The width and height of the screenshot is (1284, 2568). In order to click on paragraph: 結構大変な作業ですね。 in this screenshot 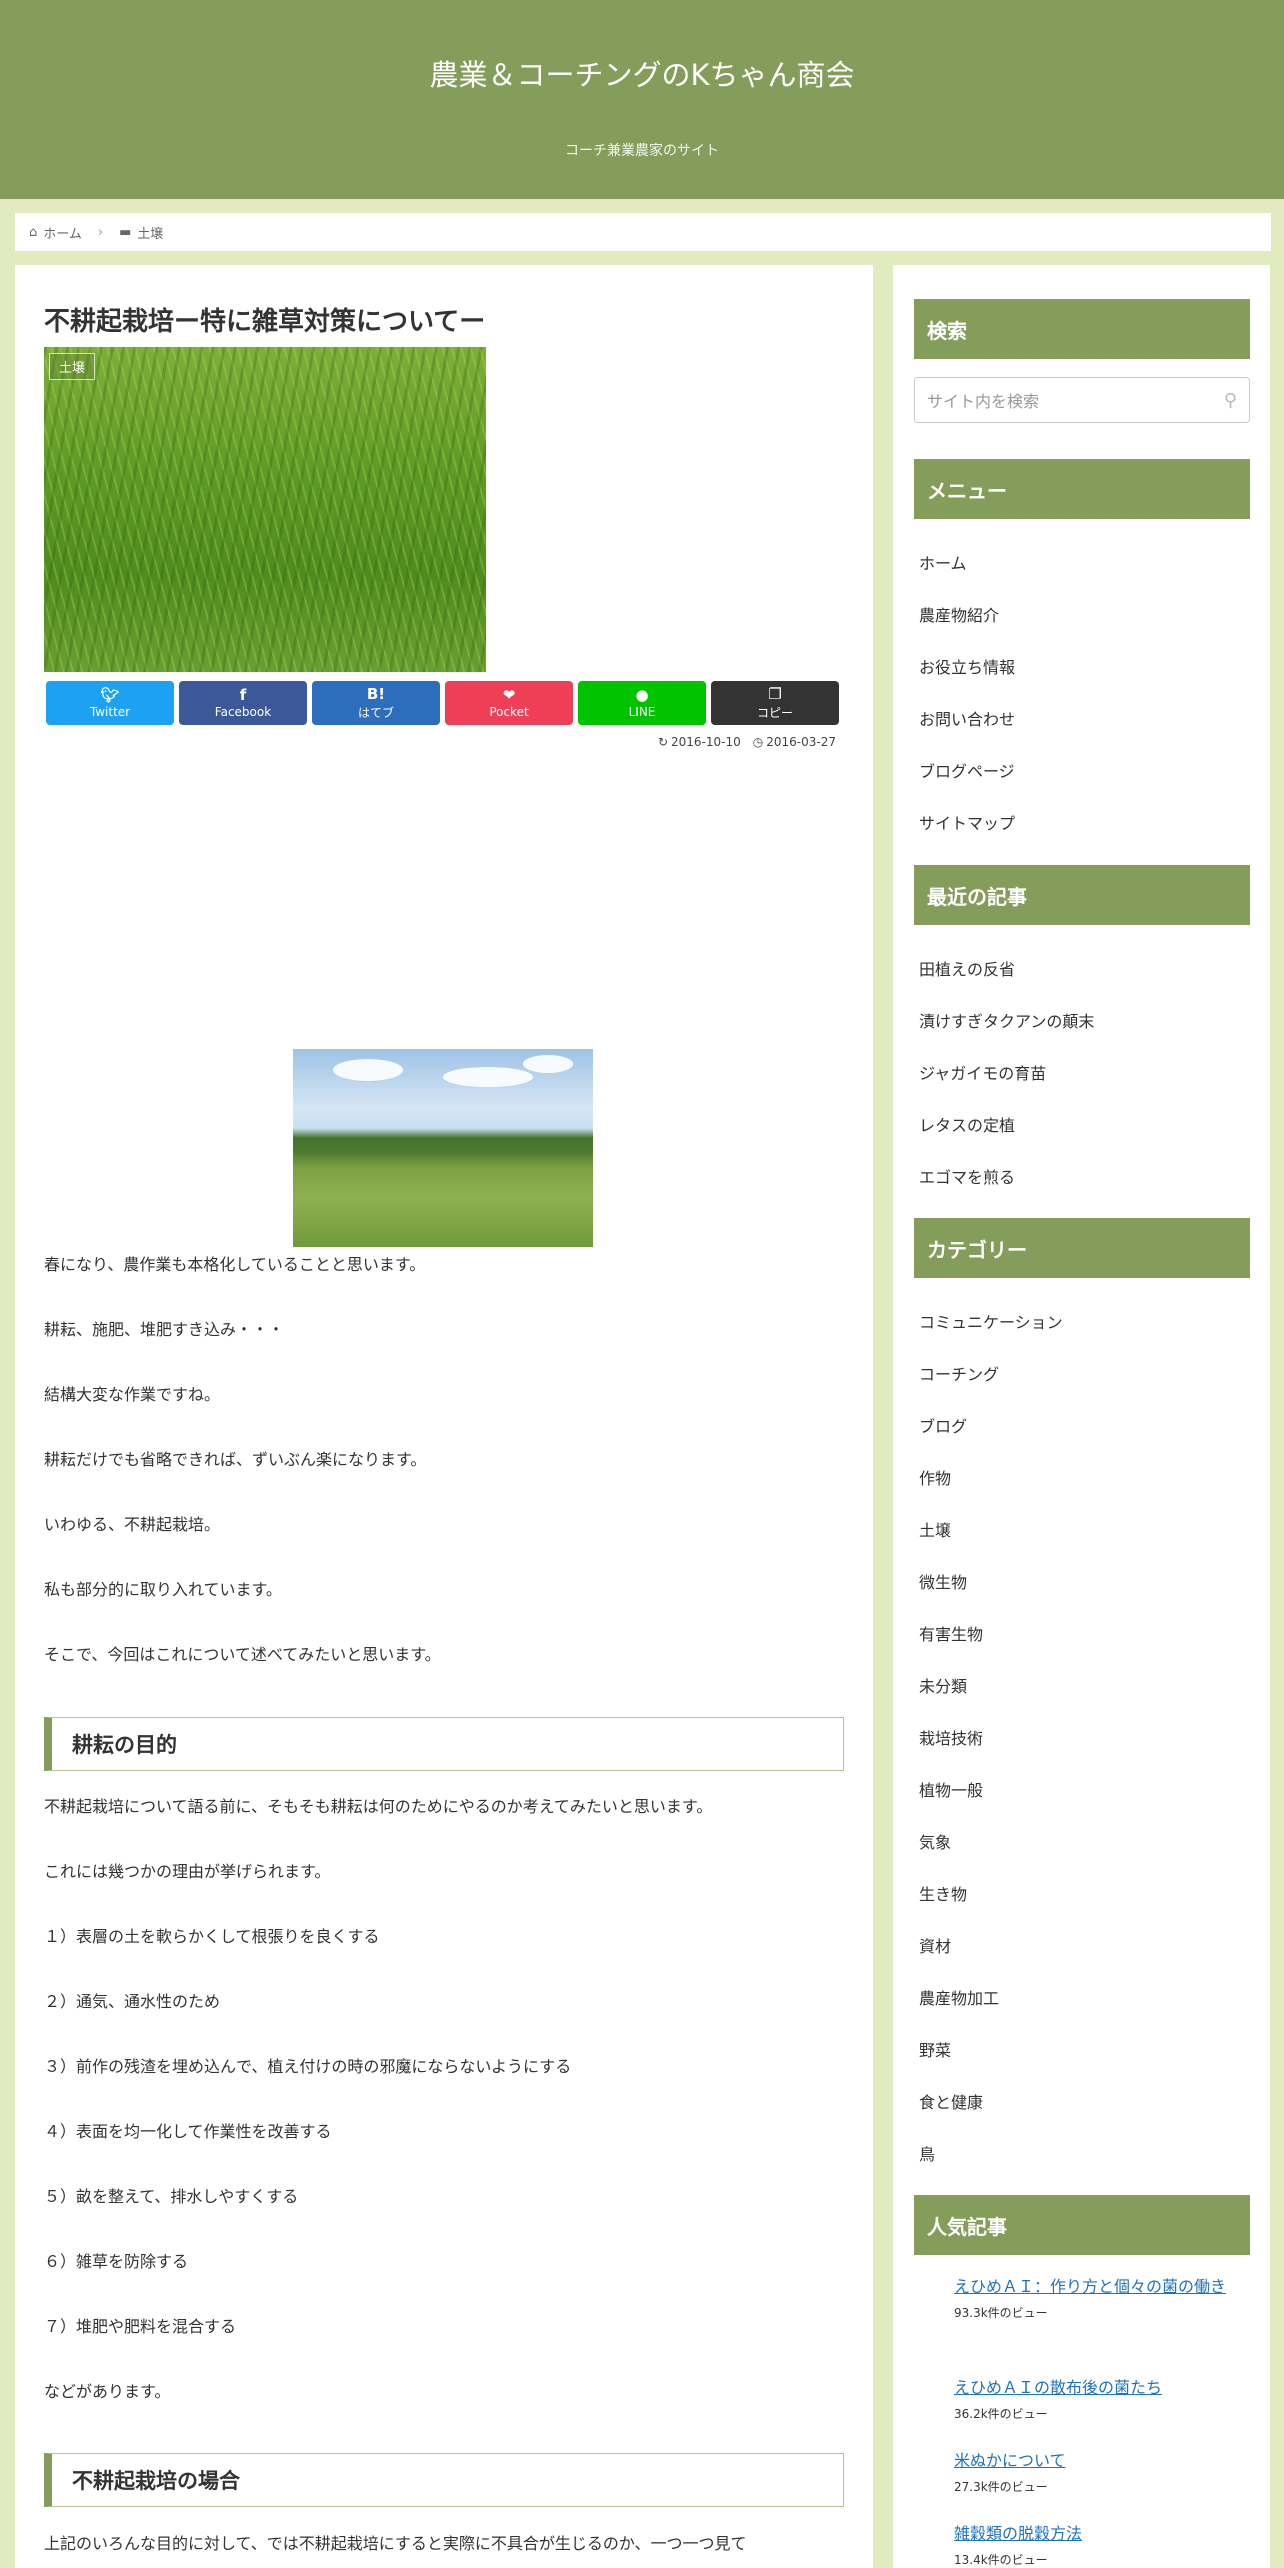, I will do `click(132, 1394)`.